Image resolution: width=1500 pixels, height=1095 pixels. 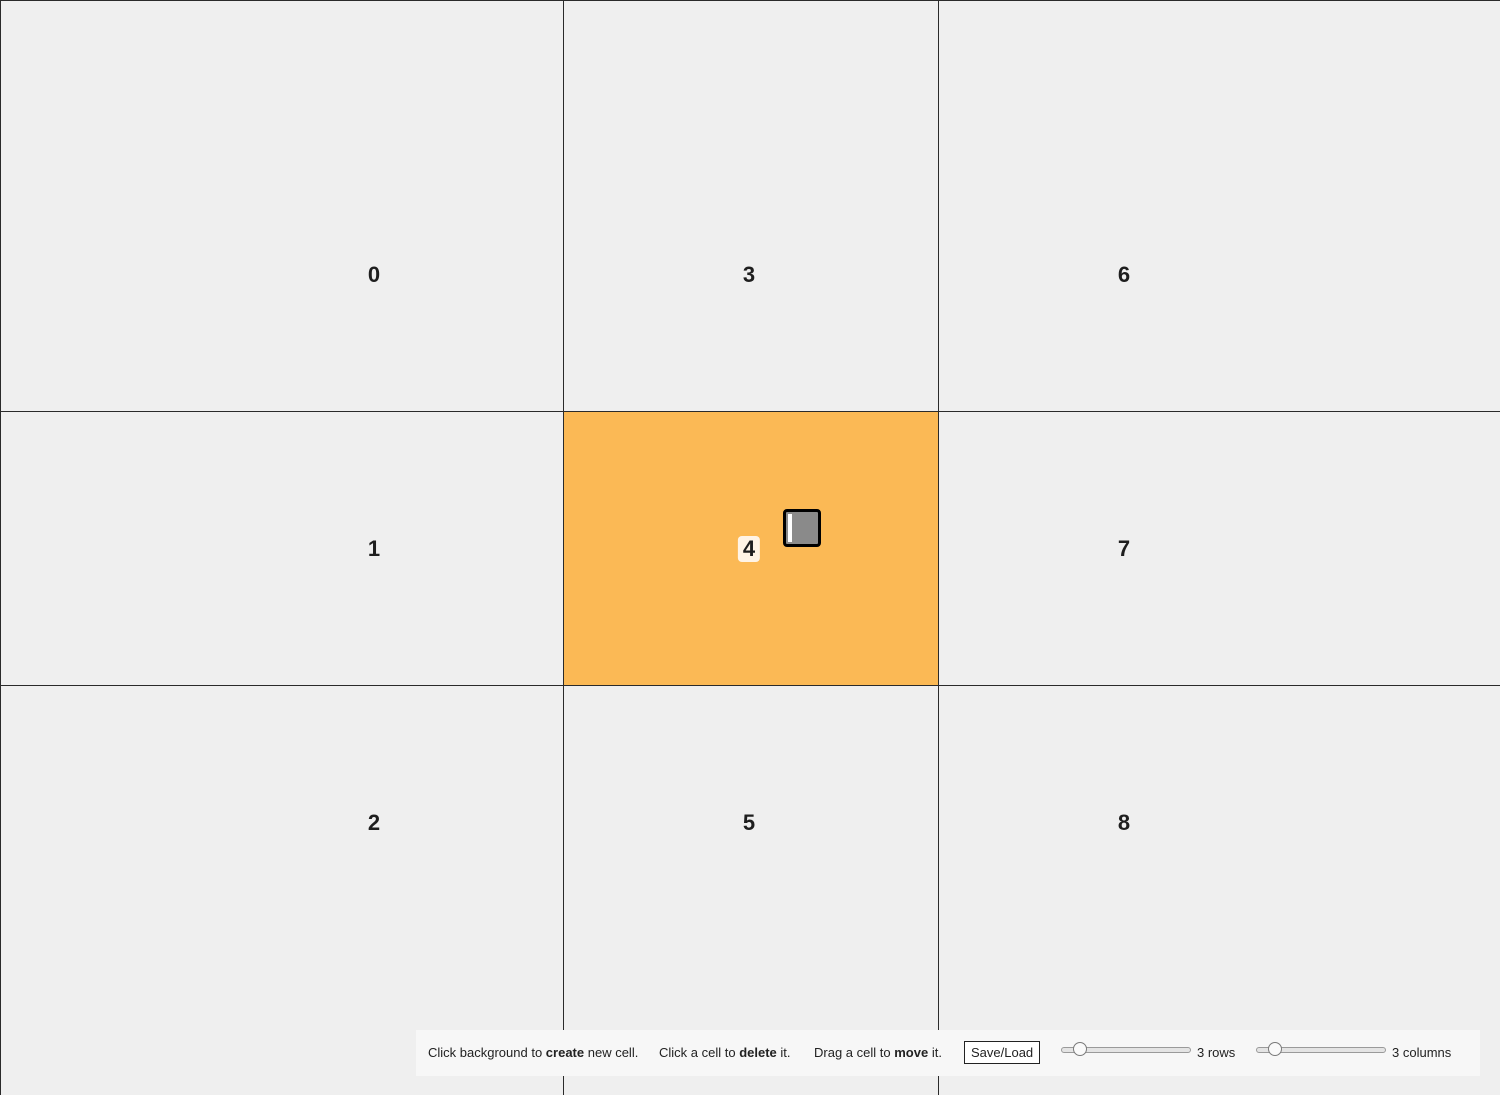 I want to click on columns-slider, so click(x=1321, y=1049).